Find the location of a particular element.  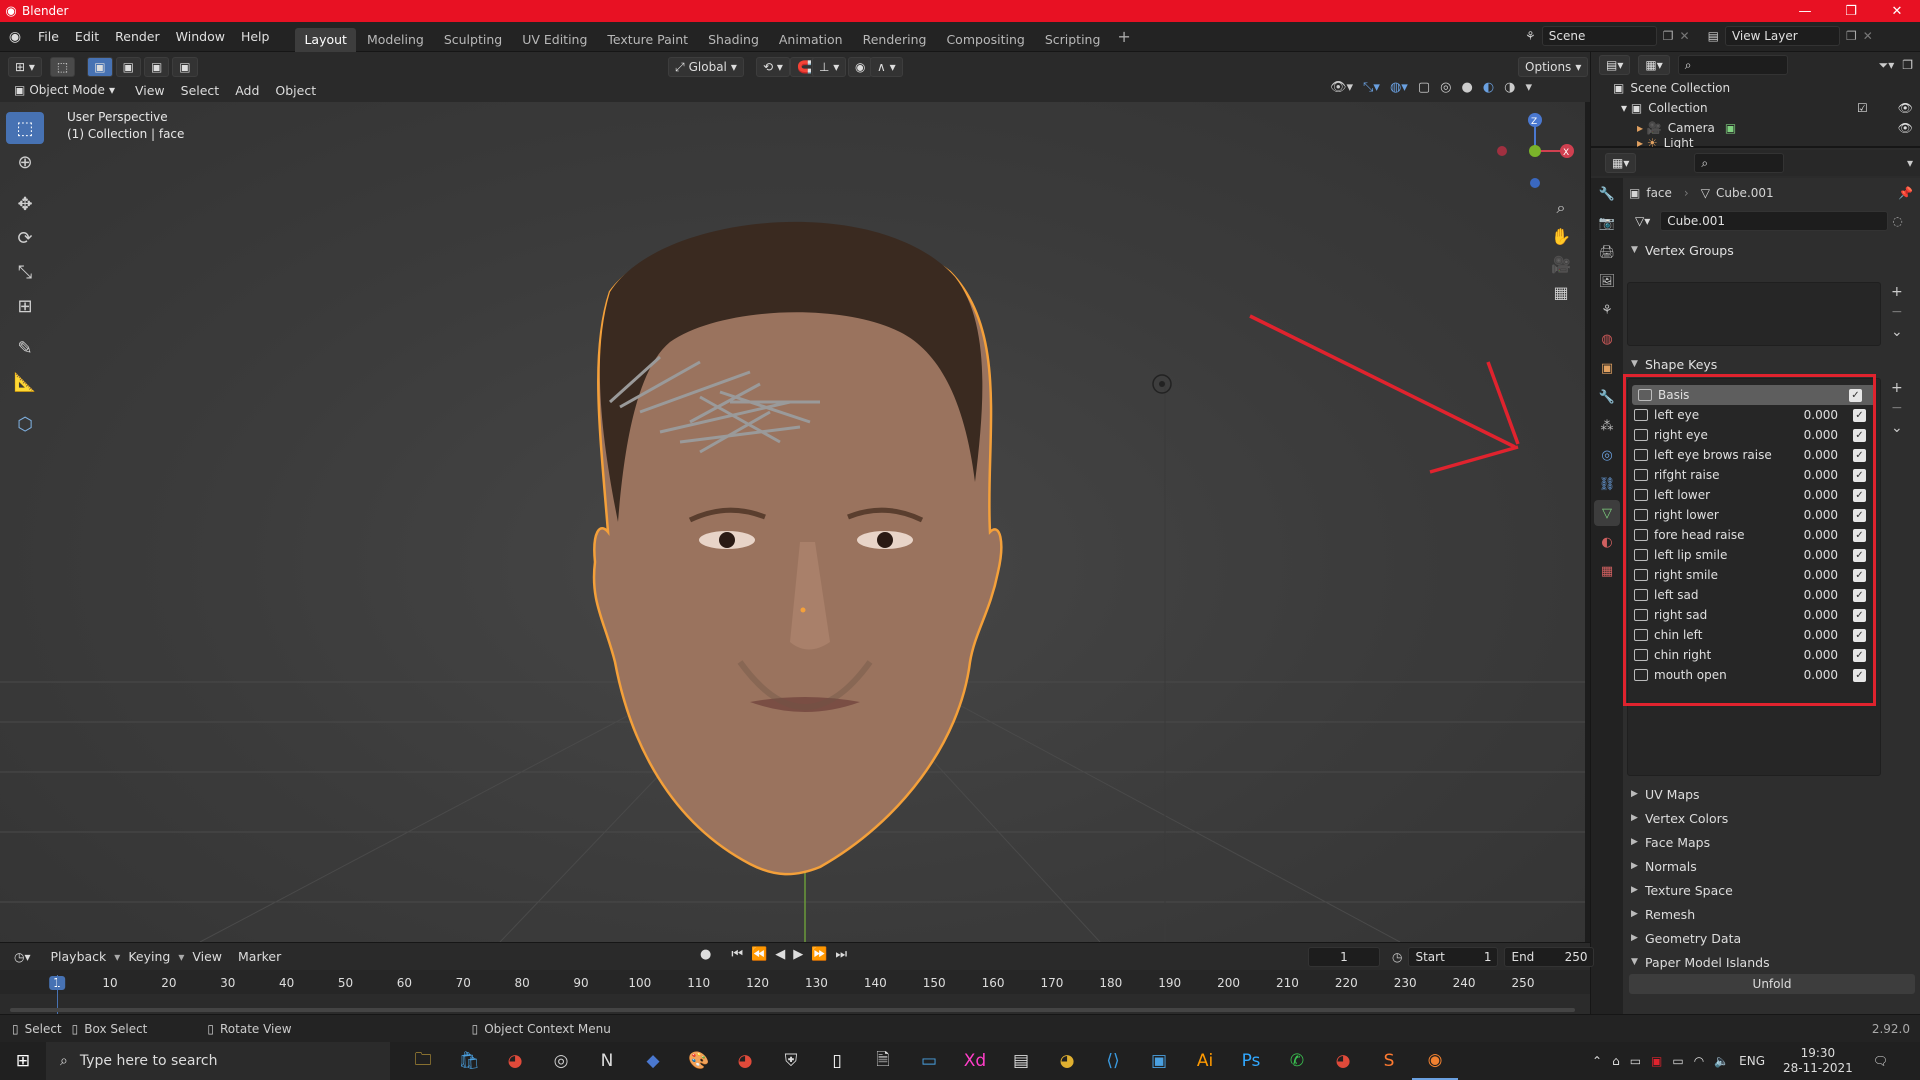

pan-hand-icon: ✋ is located at coordinates (1561, 236).